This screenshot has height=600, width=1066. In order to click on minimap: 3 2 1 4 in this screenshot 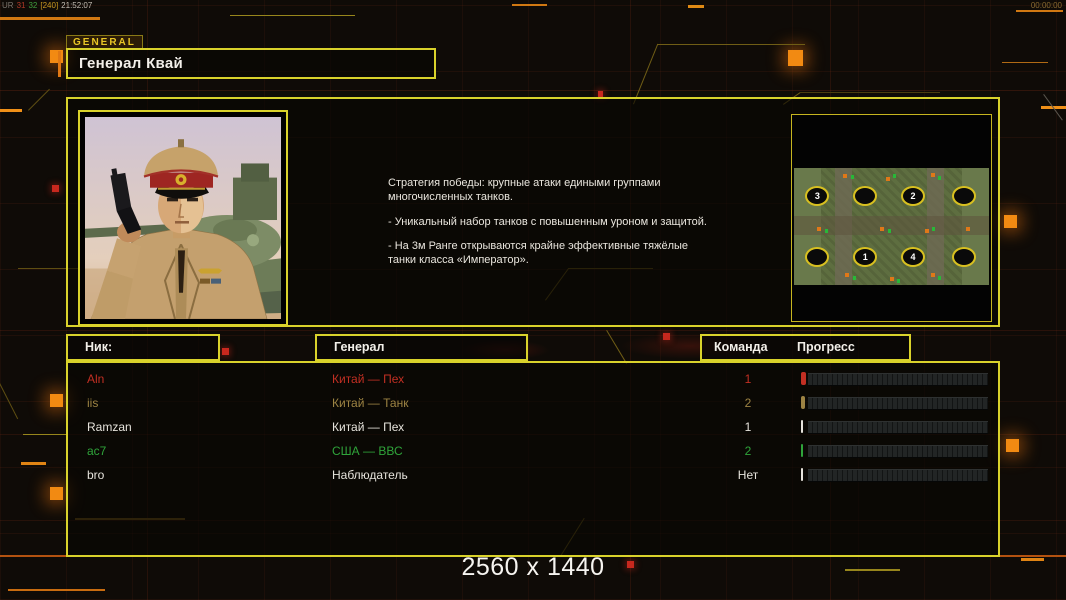, I will do `click(891, 218)`.